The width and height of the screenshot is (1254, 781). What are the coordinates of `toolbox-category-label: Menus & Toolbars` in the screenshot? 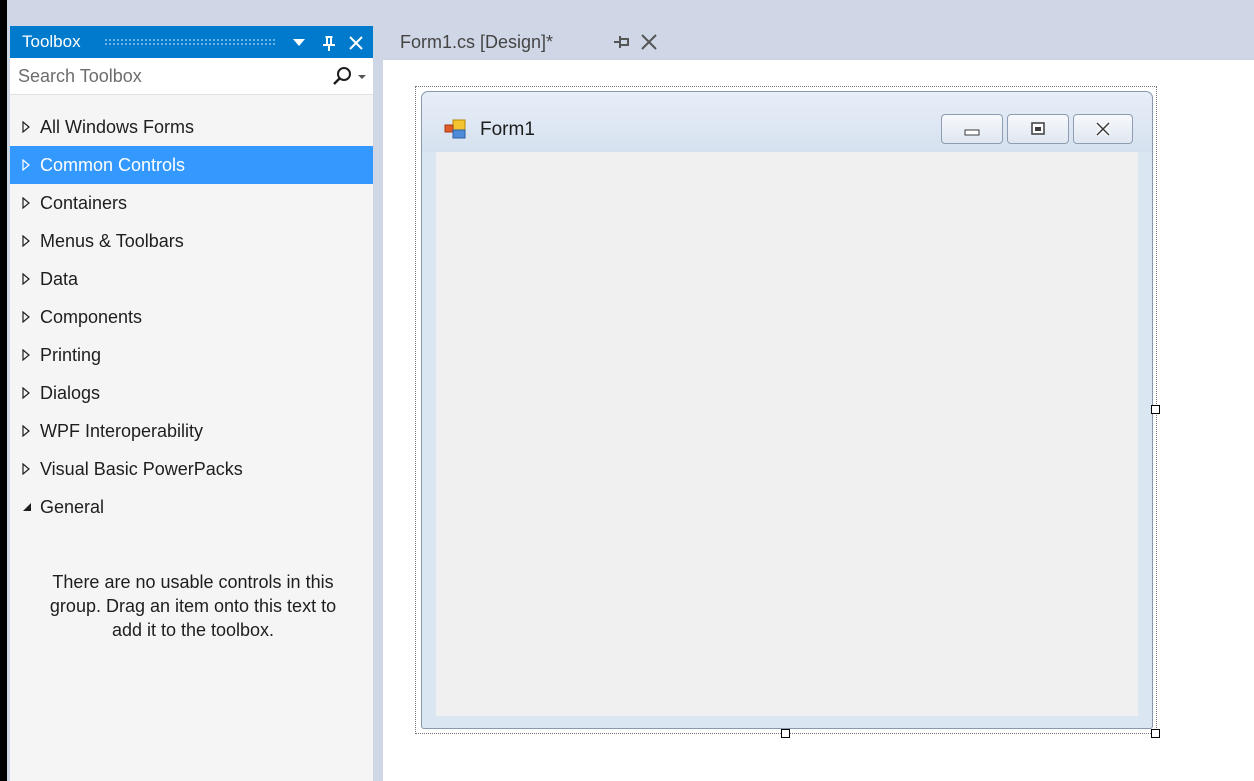 It's located at (112, 240).